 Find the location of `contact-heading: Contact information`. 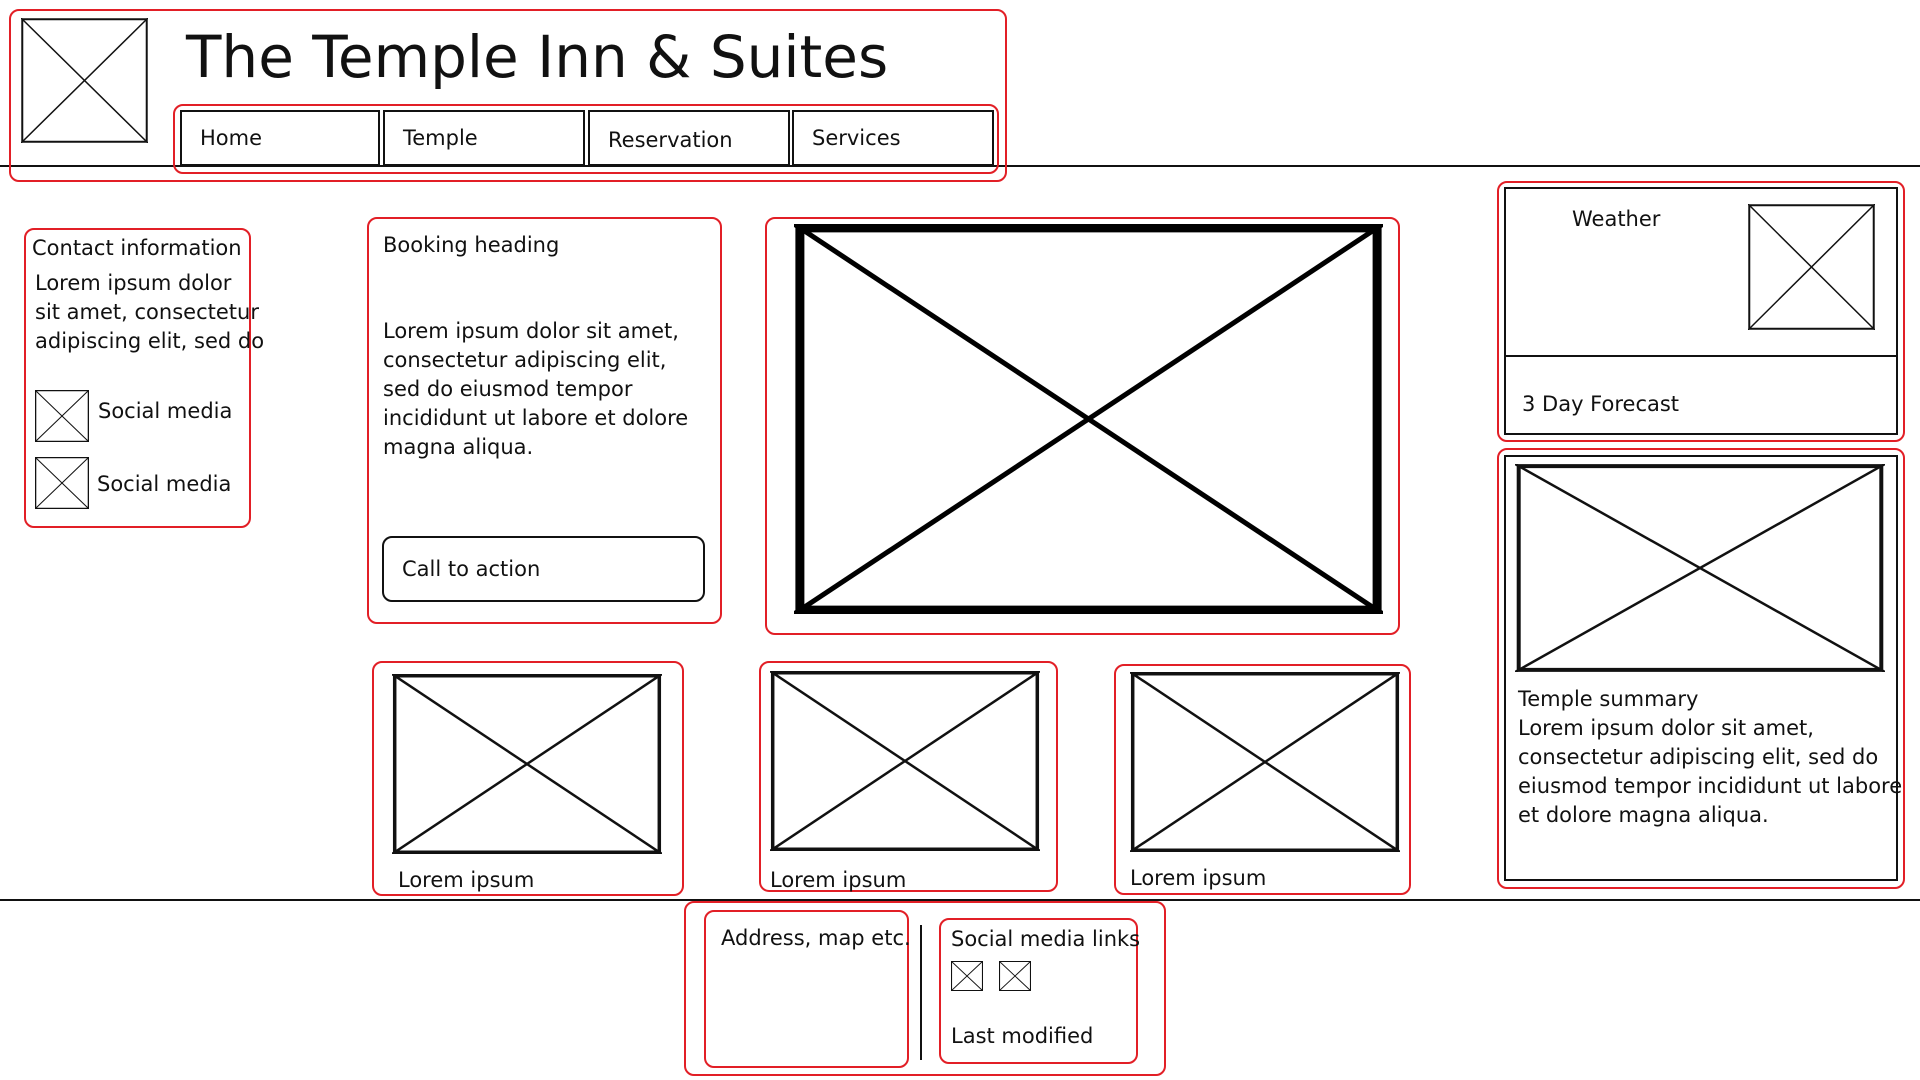

contact-heading: Contact information is located at coordinates (137, 248).